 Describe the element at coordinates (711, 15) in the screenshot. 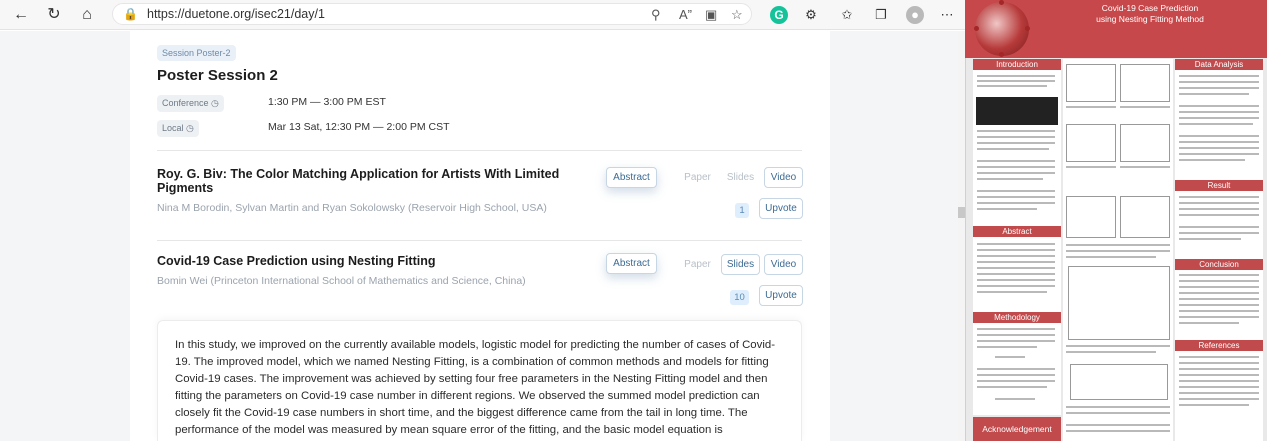

I see `app-icon: ▣` at that location.